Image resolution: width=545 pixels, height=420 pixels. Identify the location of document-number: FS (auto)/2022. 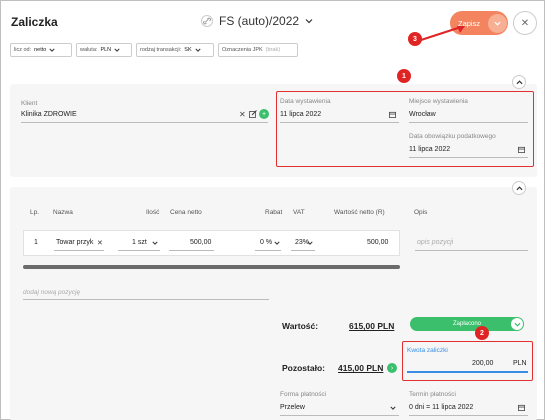
(257, 21).